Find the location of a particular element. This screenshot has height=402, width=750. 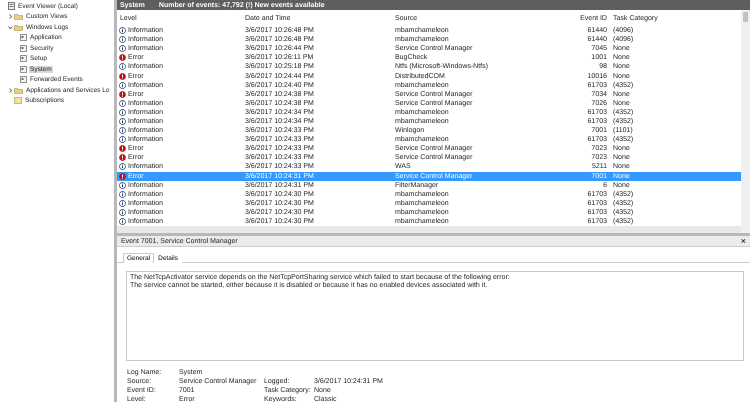

horizontal-scrollbar is located at coordinates (429, 230).